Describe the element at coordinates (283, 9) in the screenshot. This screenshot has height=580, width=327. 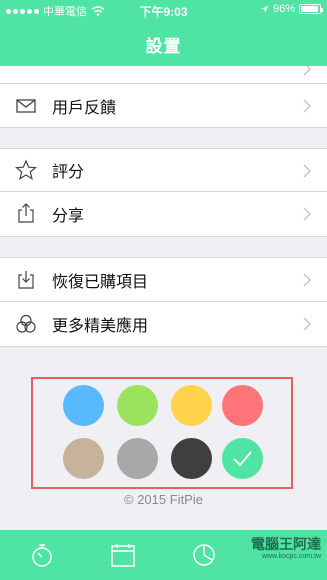
I see `battery-percent: 96%` at that location.